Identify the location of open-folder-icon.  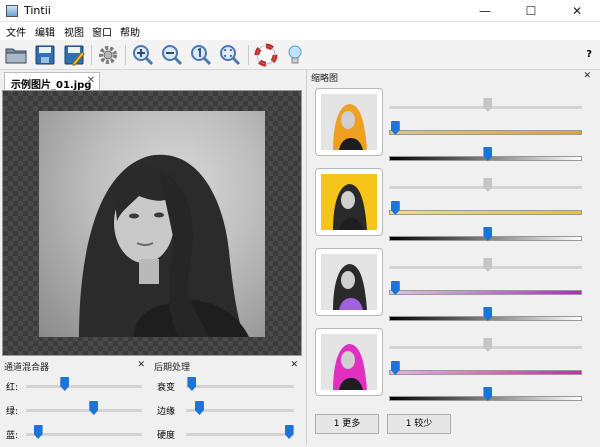
(16, 55).